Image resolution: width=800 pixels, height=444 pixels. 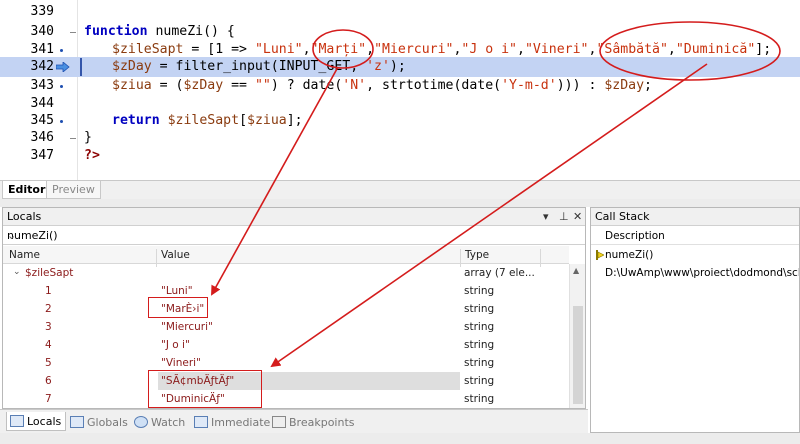 What do you see at coordinates (42, 66) in the screenshot?
I see `line-number: 342` at bounding box center [42, 66].